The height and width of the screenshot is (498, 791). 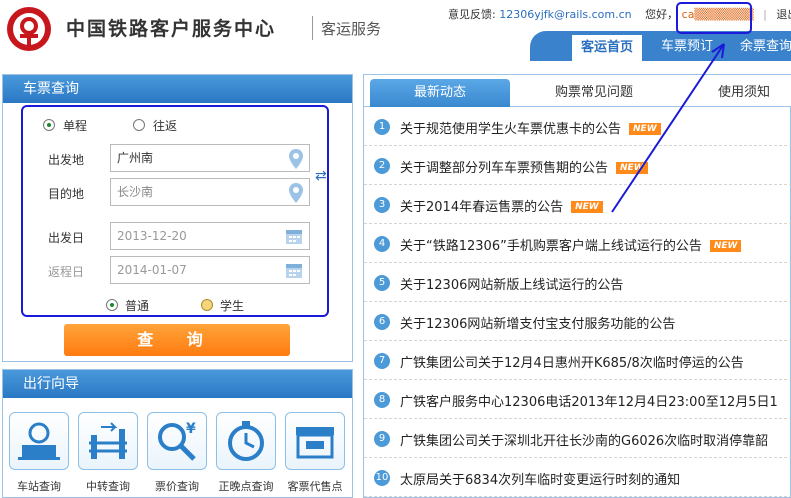 I want to click on nav-item-remaining: 余票查询, so click(x=763, y=47).